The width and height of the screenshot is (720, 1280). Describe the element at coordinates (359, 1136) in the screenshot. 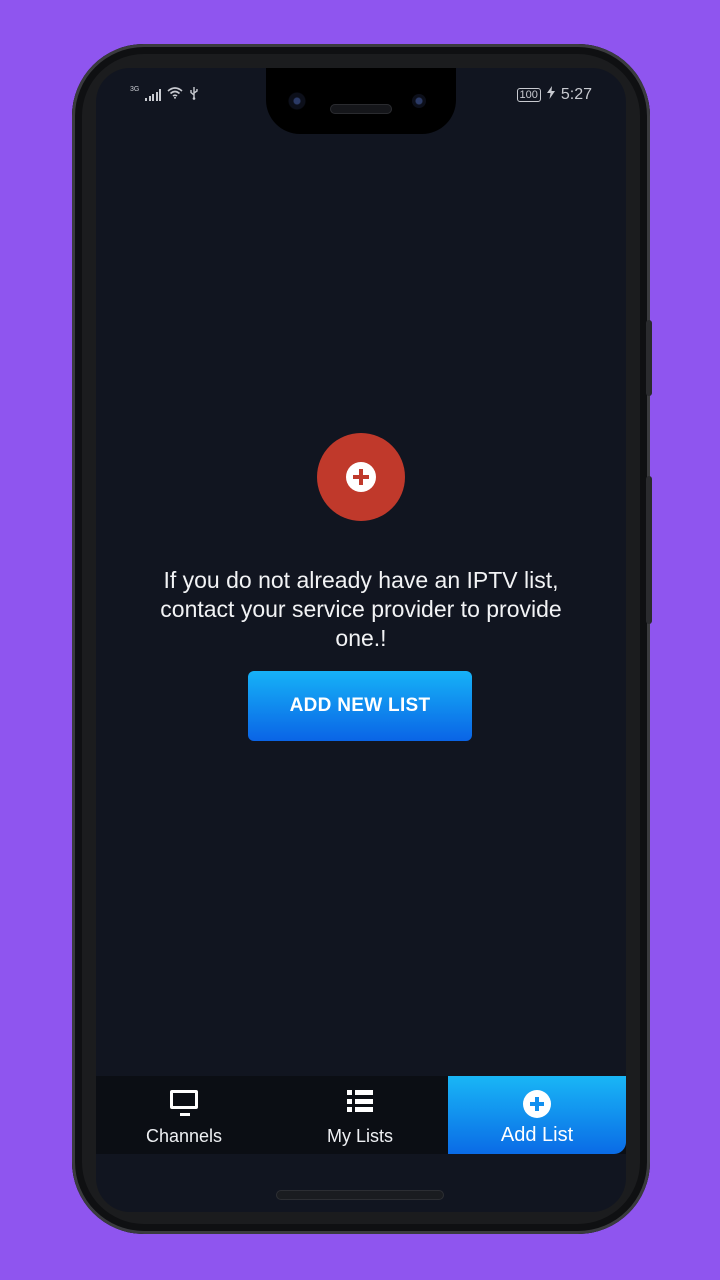

I see `nav-item-label: My Lists` at that location.